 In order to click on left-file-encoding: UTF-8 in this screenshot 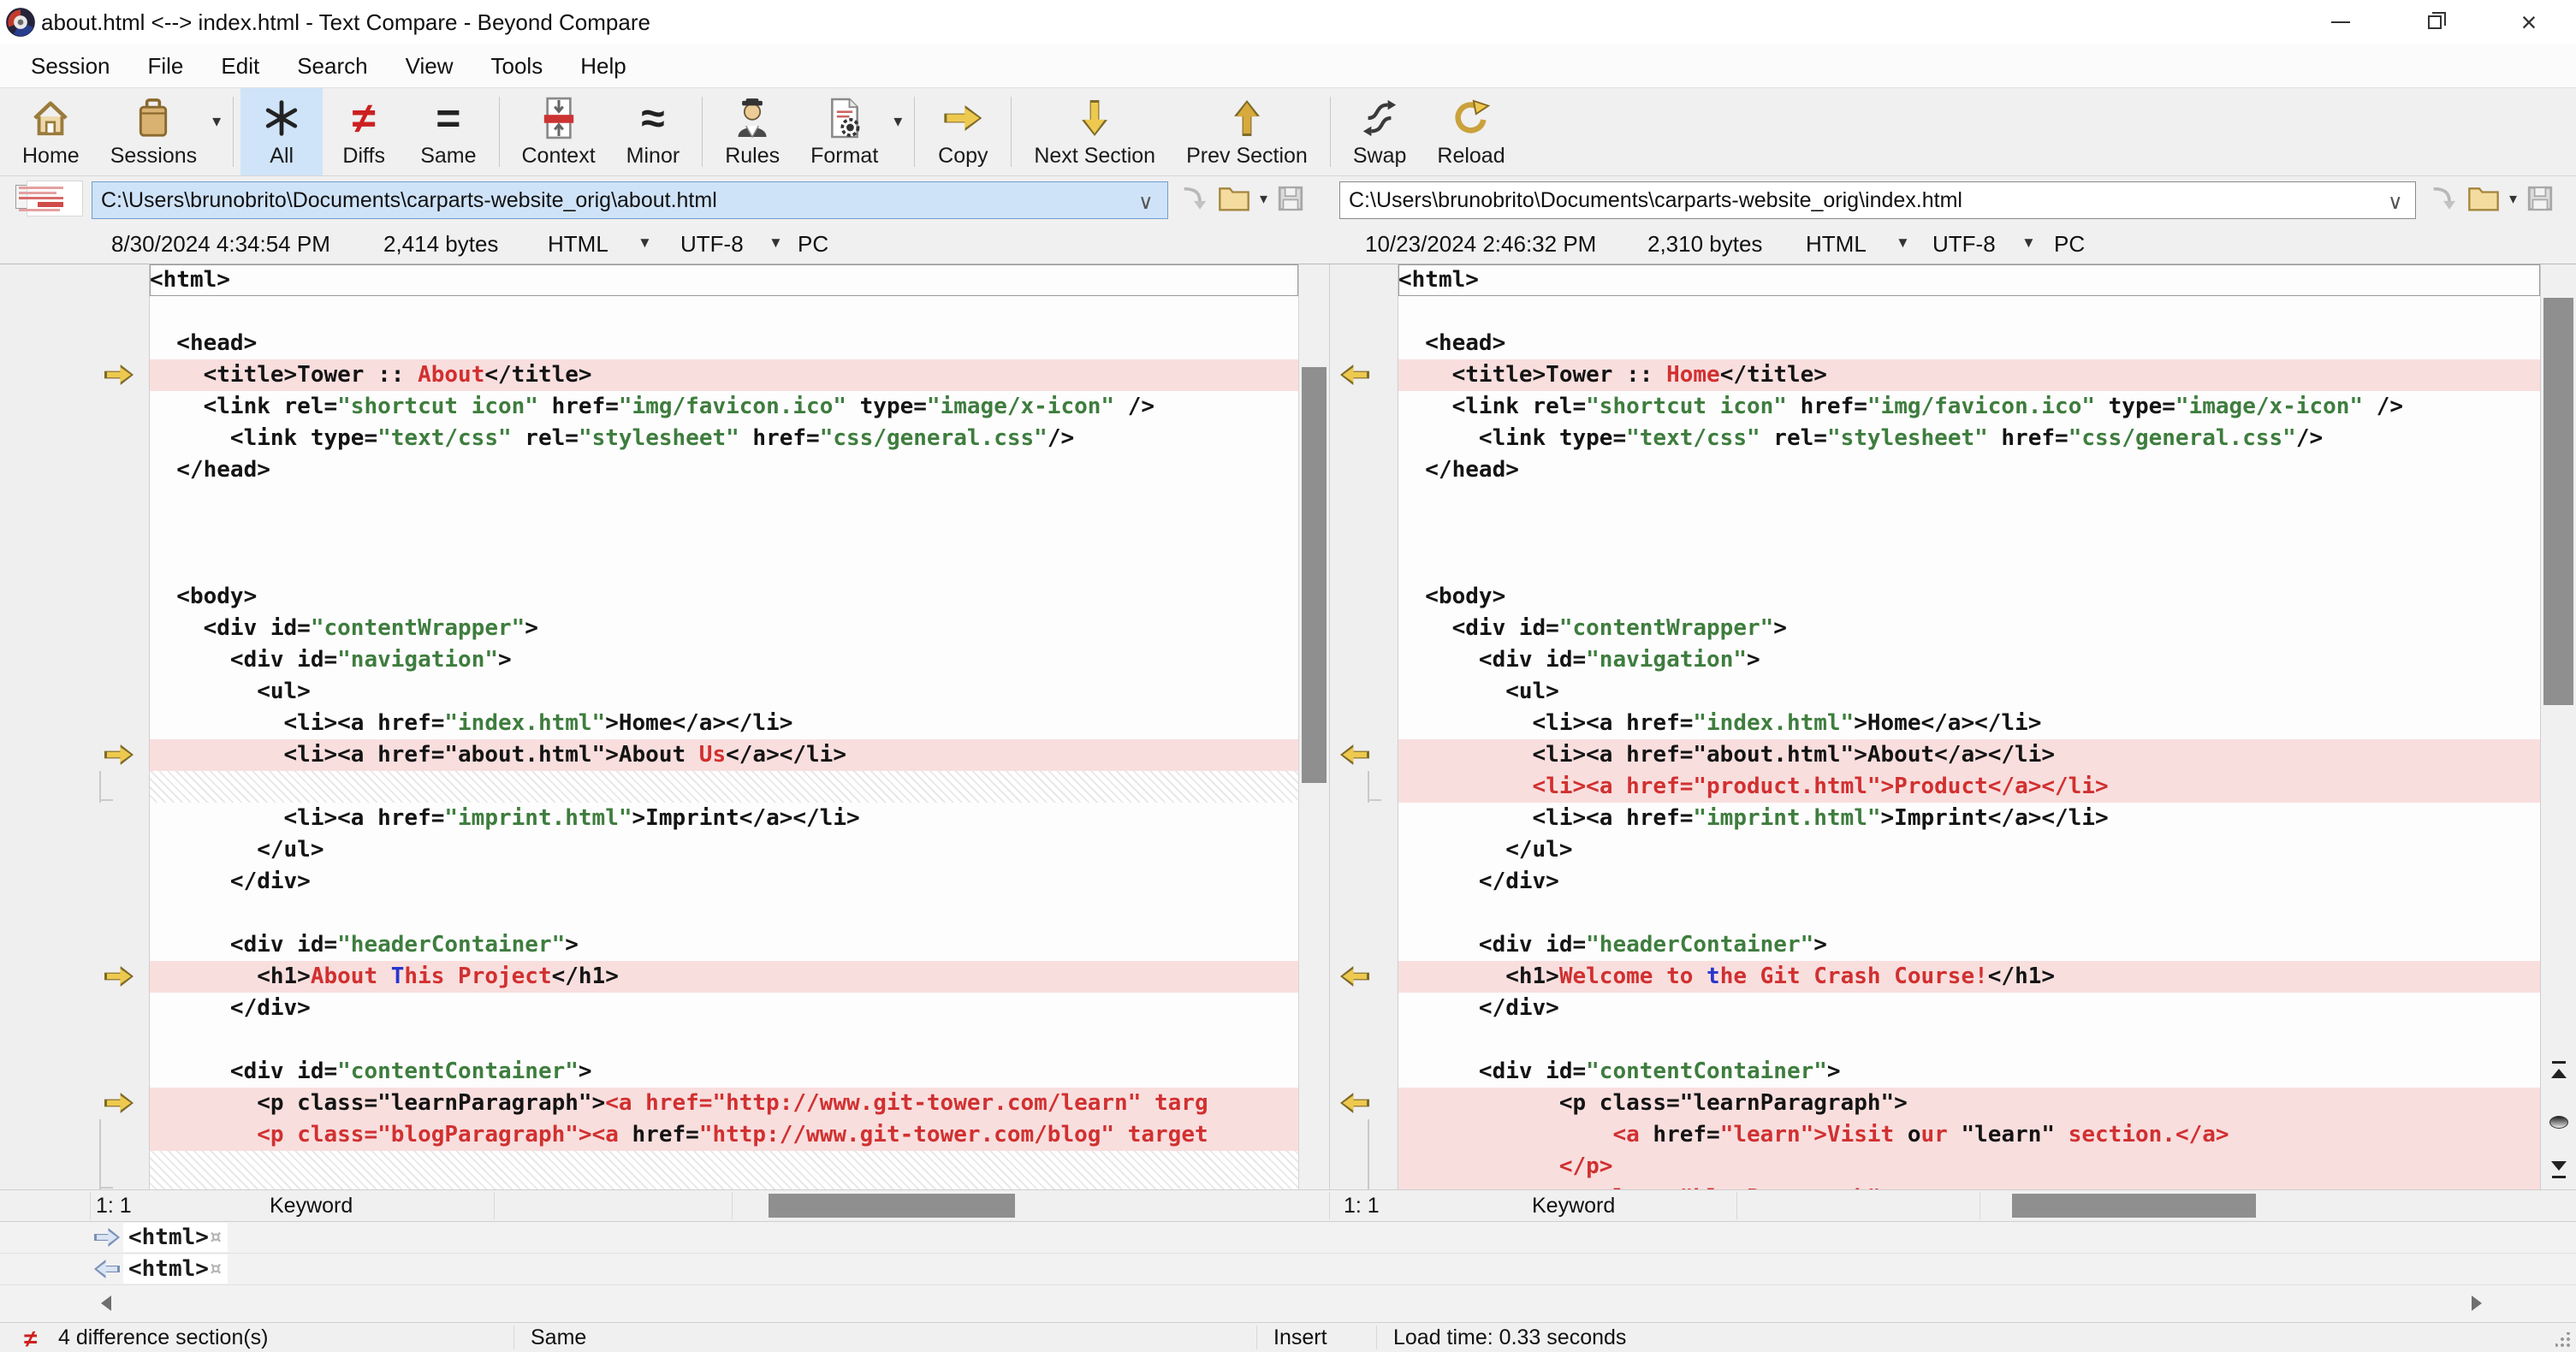, I will do `click(712, 244)`.